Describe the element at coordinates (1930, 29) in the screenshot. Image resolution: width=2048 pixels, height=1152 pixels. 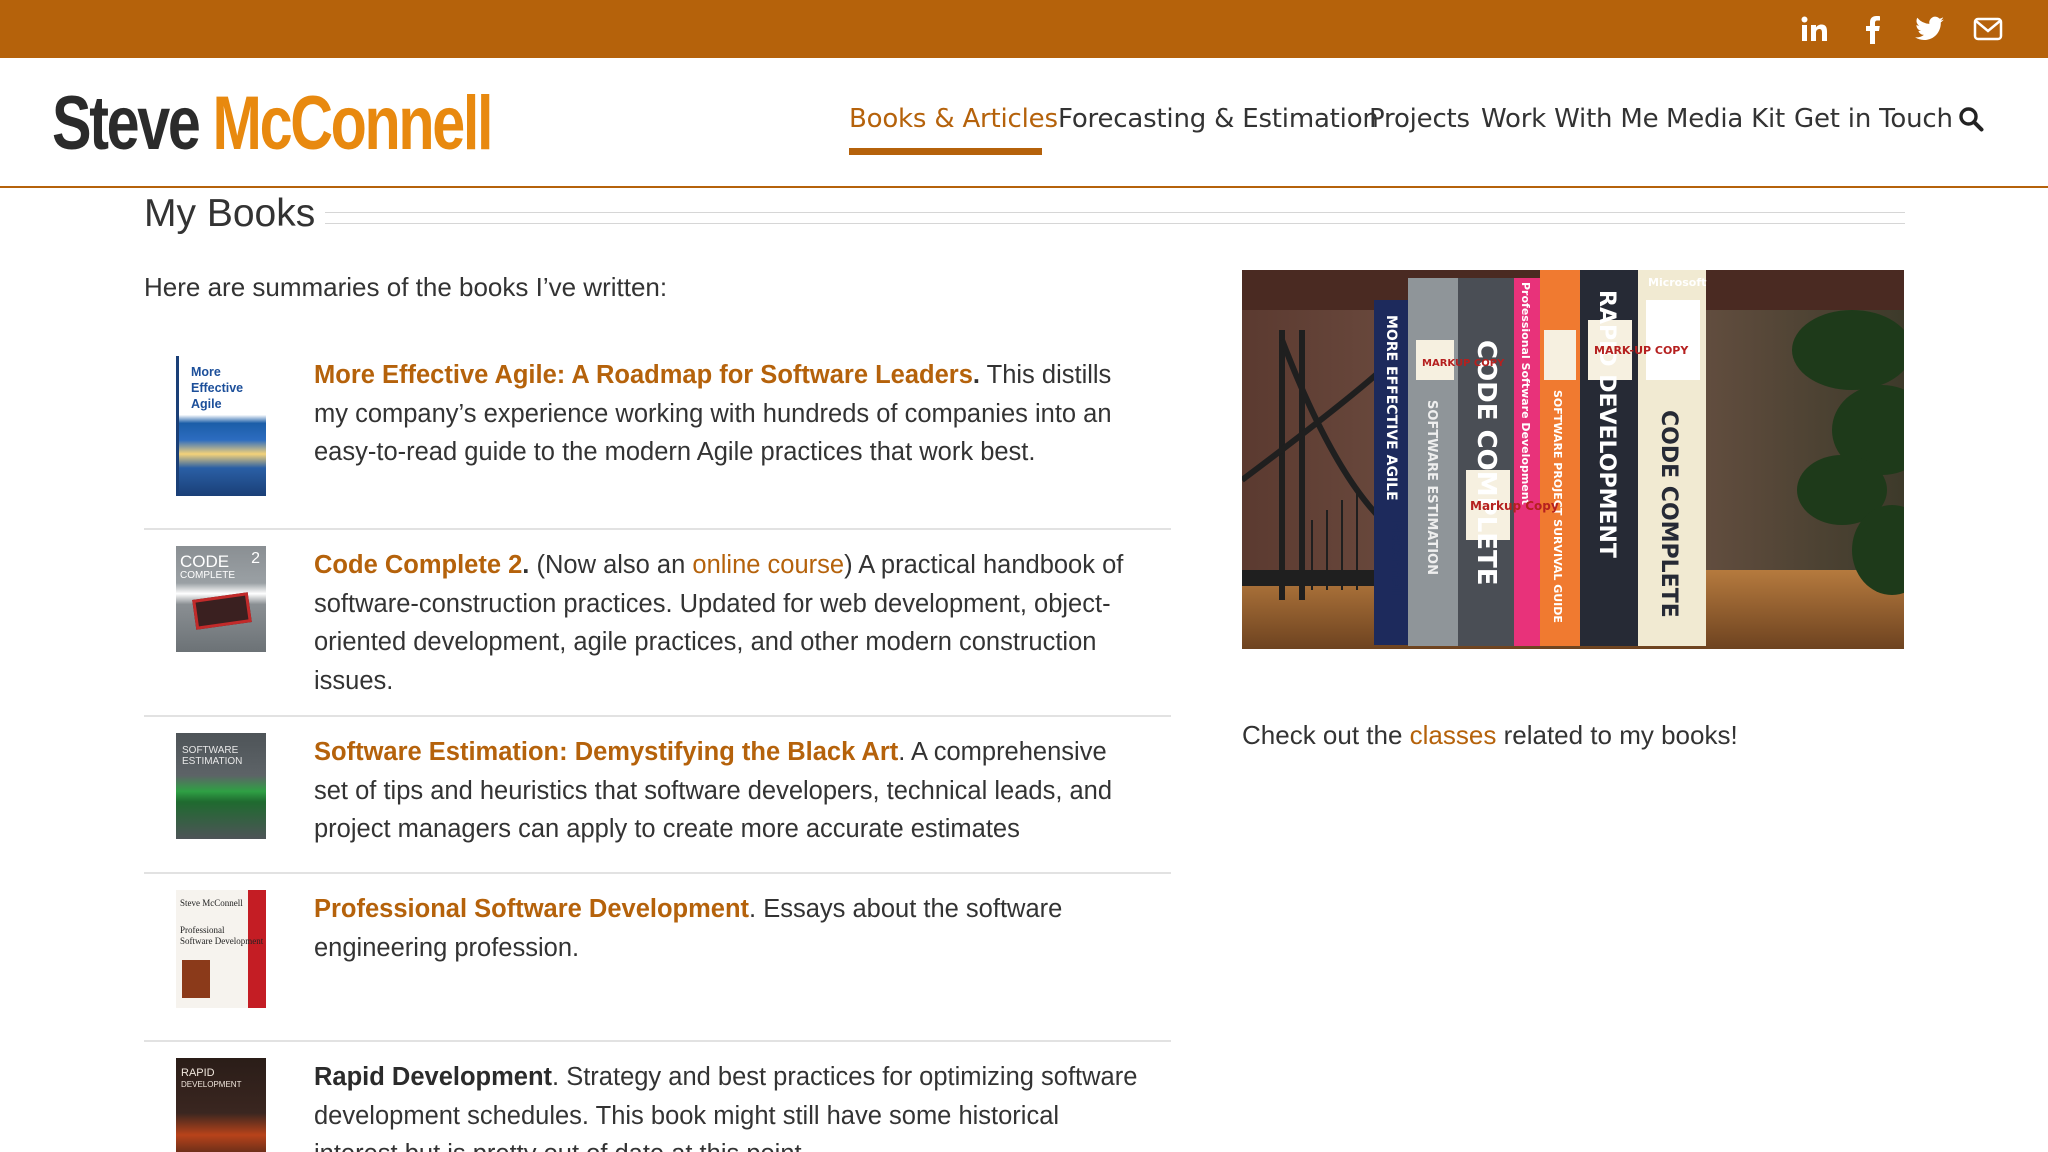
I see `twitter-icon` at that location.